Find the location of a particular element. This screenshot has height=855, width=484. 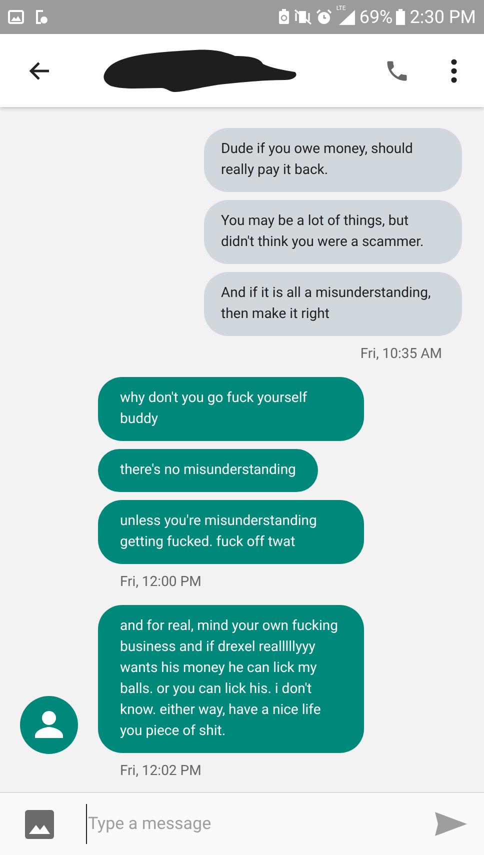

timestamp: Fri, 10:35 AM is located at coordinates (401, 354).